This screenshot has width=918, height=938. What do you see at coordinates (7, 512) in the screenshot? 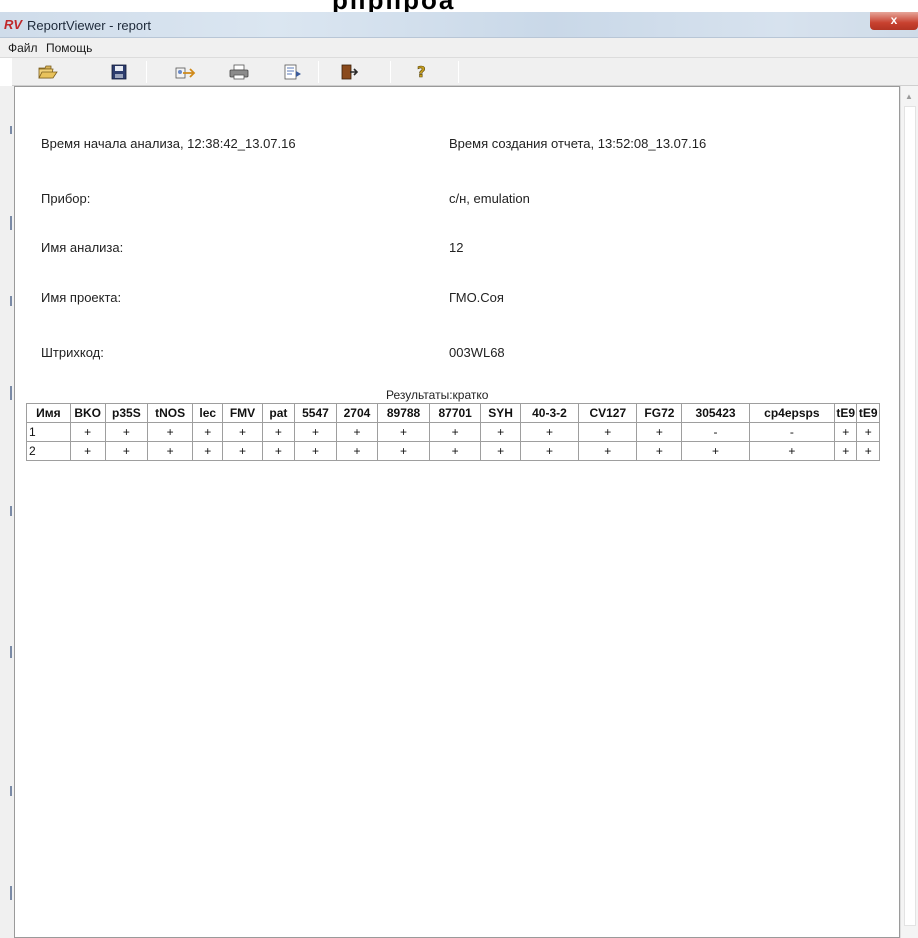
I see `window-left-edge` at bounding box center [7, 512].